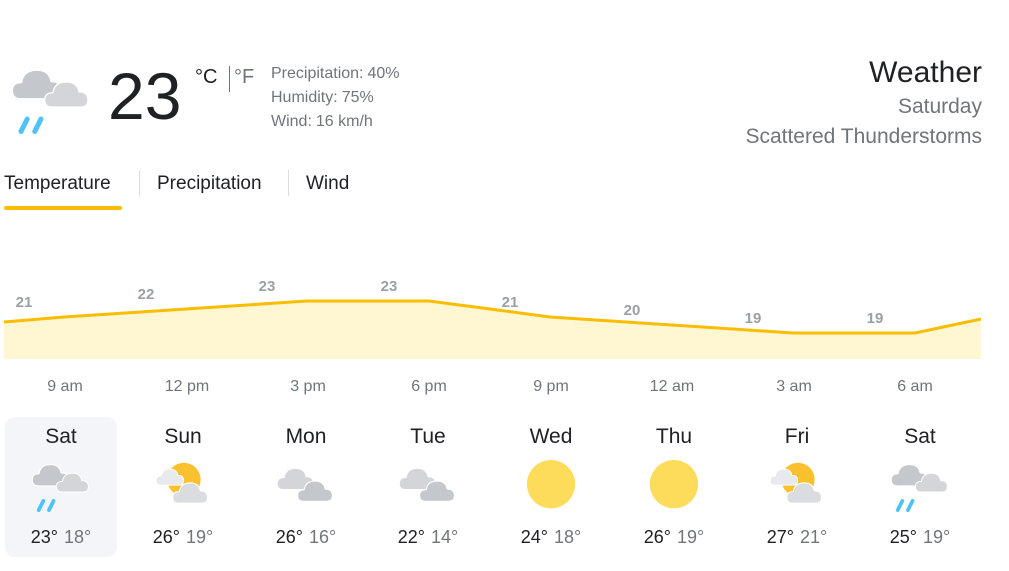 Image resolution: width=1009 pixels, height=571 pixels. I want to click on forecast-low: 21°, so click(814, 537).